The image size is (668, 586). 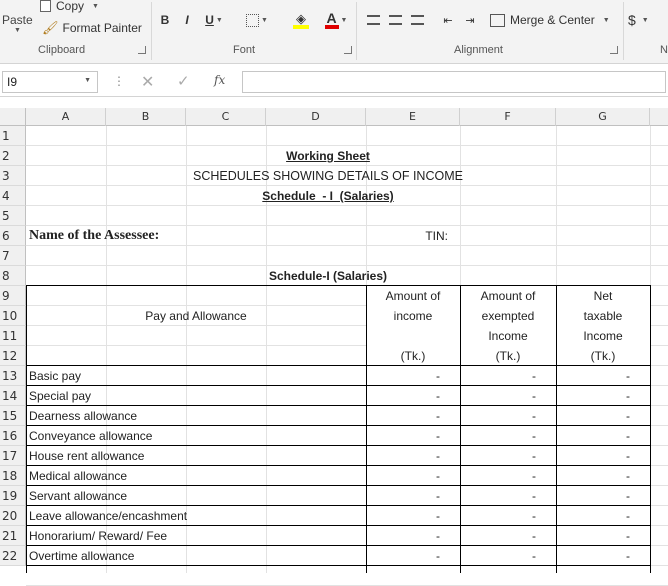 What do you see at coordinates (13, 236) in the screenshot?
I see `row-header-6: 6` at bounding box center [13, 236].